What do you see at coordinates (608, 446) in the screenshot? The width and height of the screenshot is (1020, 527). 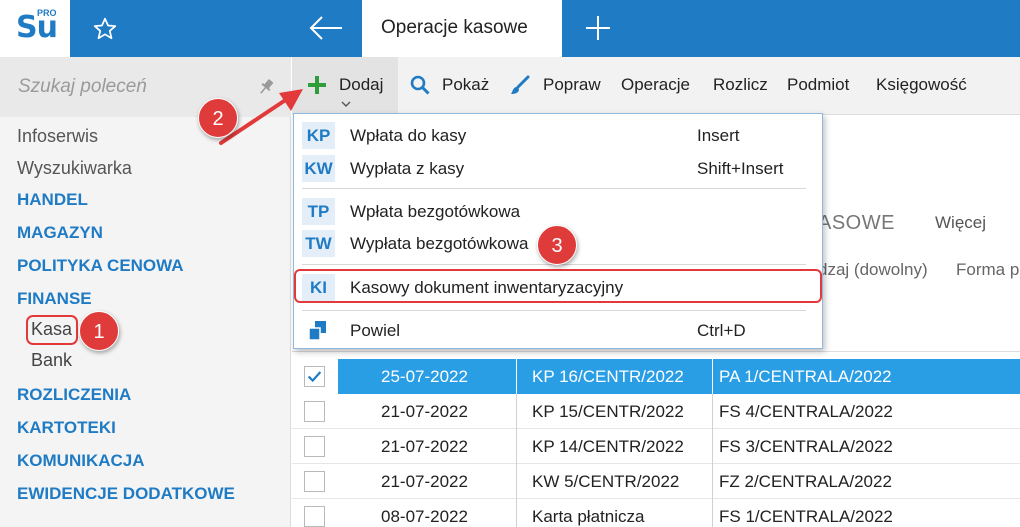 I see `cell-number: KP 14/CENTR/2022` at bounding box center [608, 446].